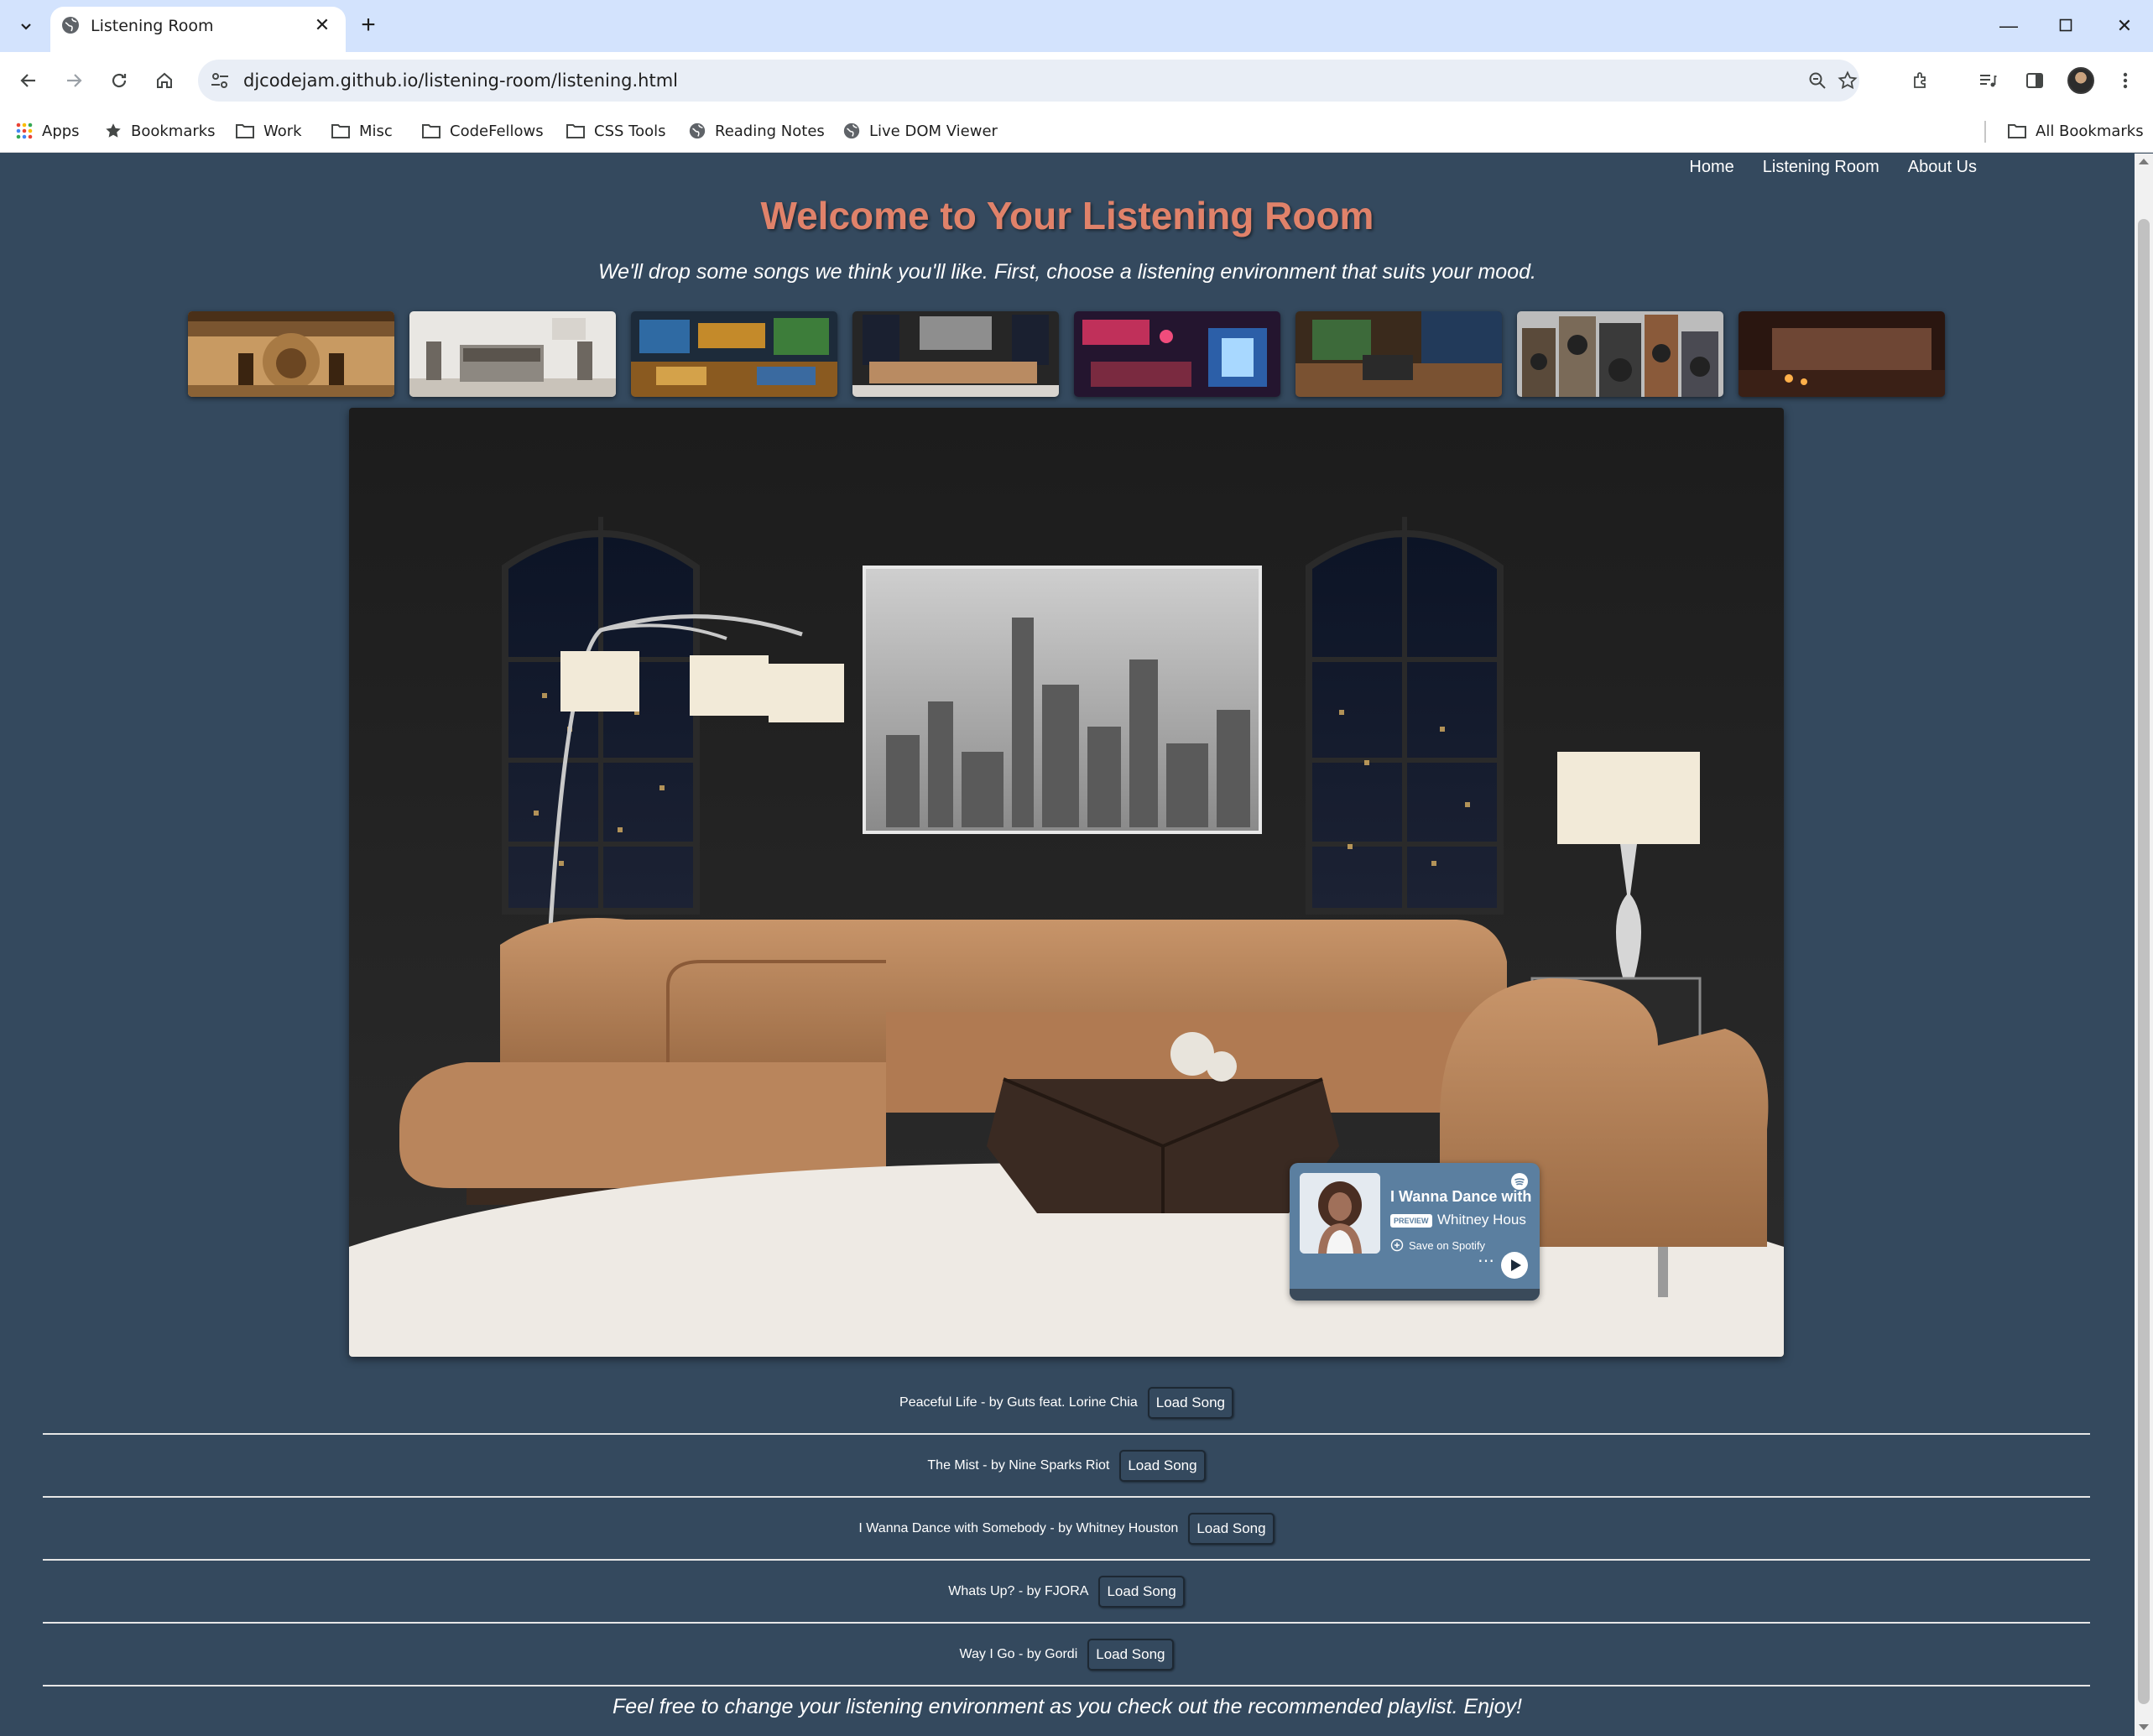 This screenshot has width=2153, height=1736. Describe the element at coordinates (1519, 1181) in the screenshot. I see `spotify-logo-icon` at that location.